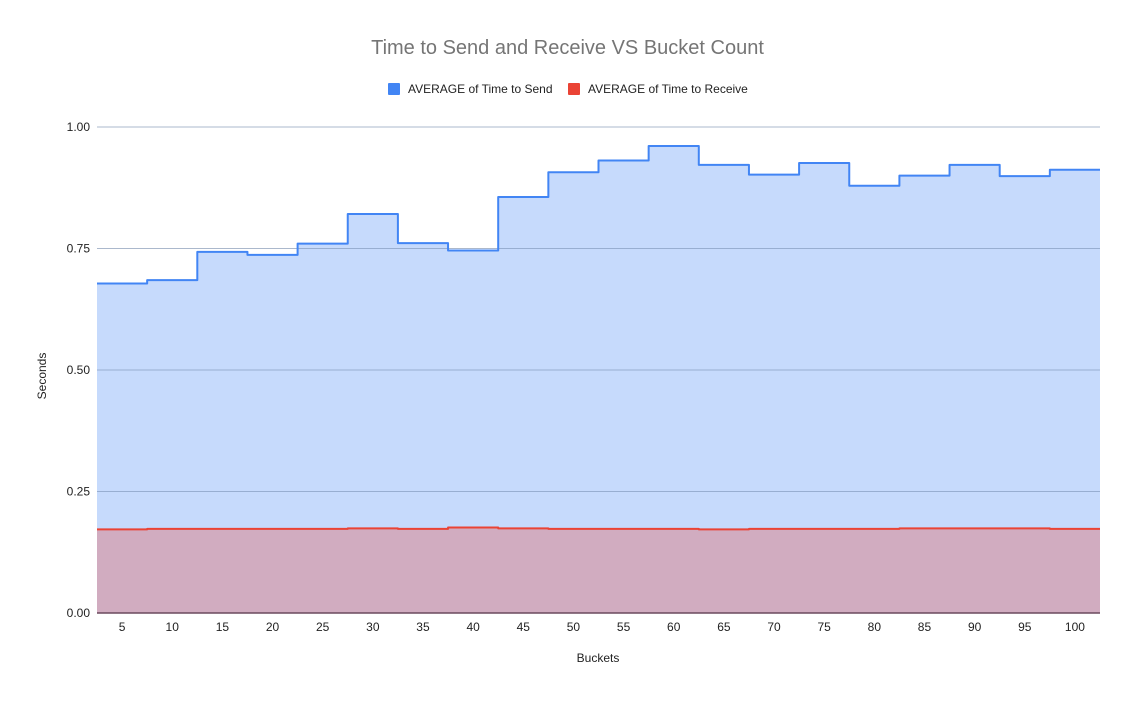 The height and width of the screenshot is (701, 1135). Describe the element at coordinates (79, 492) in the screenshot. I see `y-tick-label: 0.25` at that location.